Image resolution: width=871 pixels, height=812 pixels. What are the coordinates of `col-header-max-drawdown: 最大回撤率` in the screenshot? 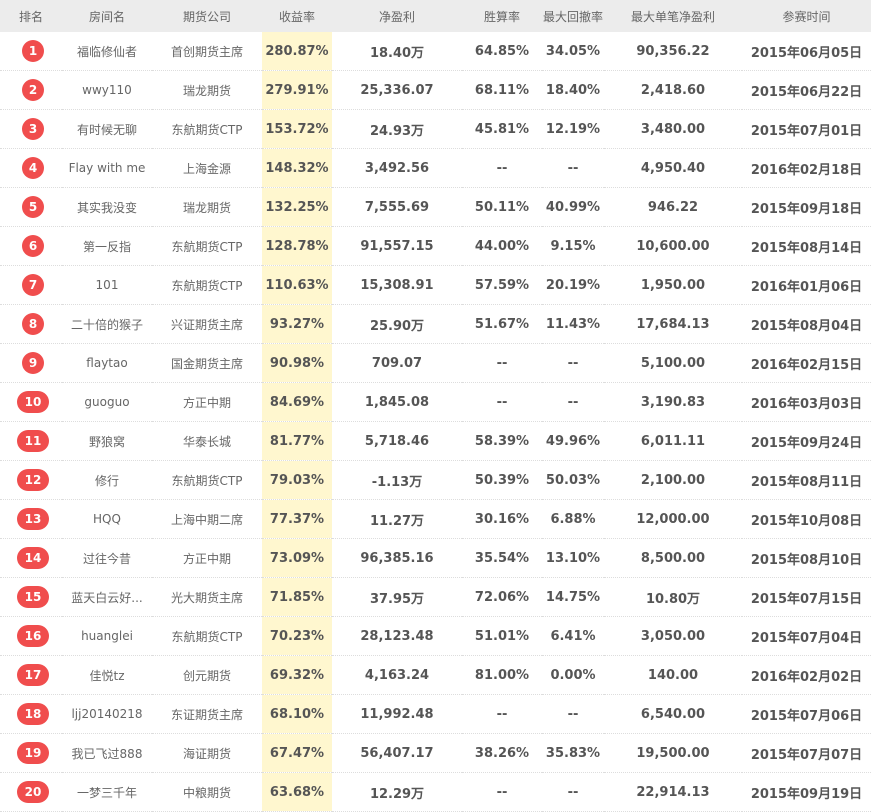 It's located at (573, 16).